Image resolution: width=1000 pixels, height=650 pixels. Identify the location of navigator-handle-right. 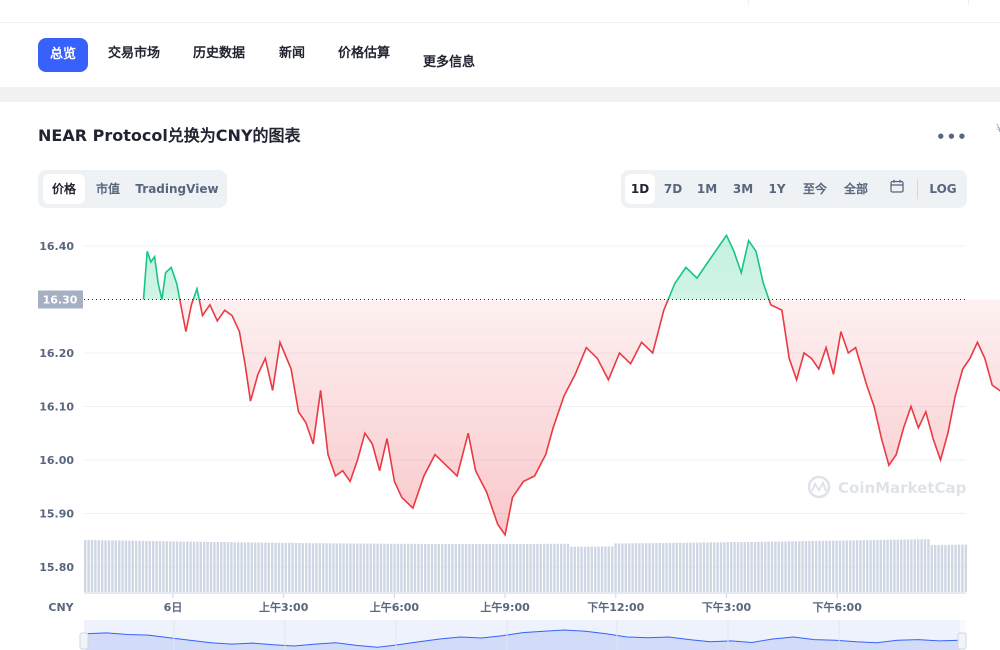
(962, 641).